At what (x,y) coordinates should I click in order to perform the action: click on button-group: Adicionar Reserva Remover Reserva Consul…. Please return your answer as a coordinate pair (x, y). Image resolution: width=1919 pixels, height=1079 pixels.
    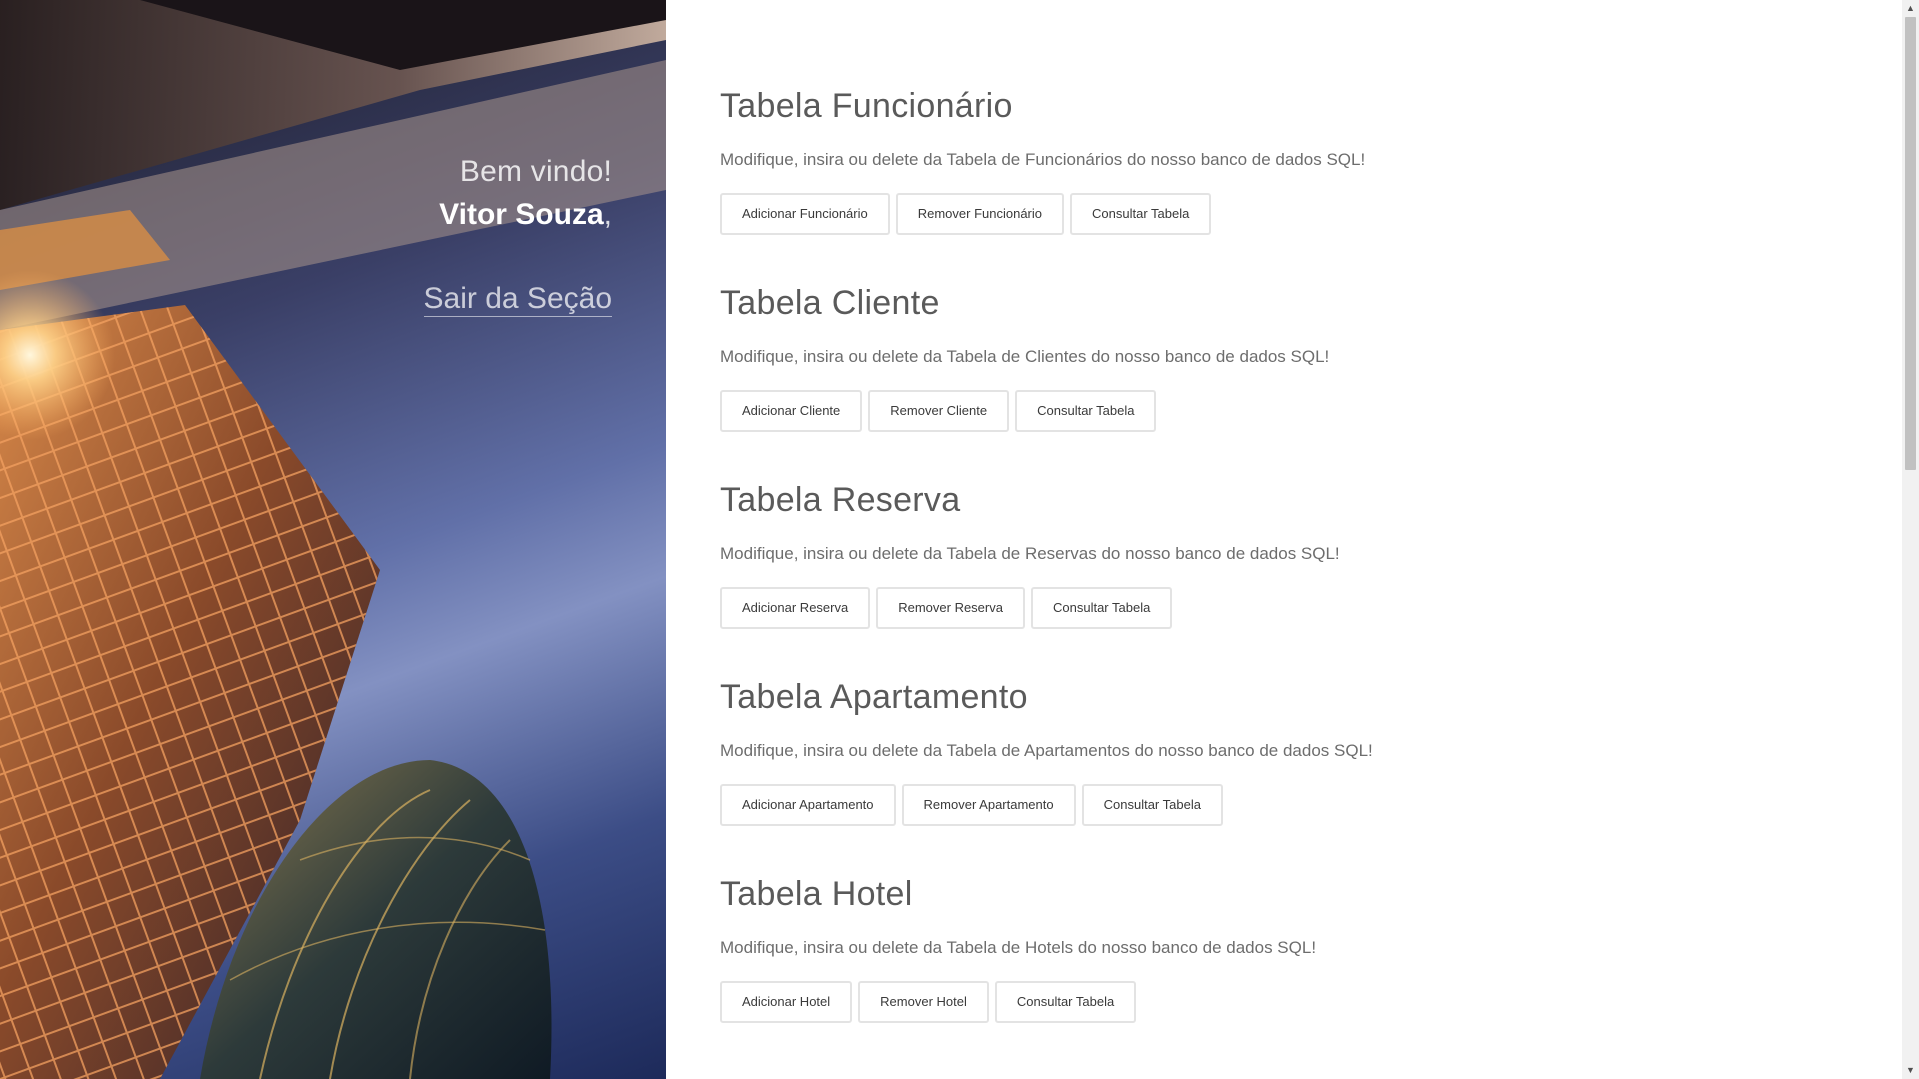
    Looking at the image, I should click on (1270, 608).